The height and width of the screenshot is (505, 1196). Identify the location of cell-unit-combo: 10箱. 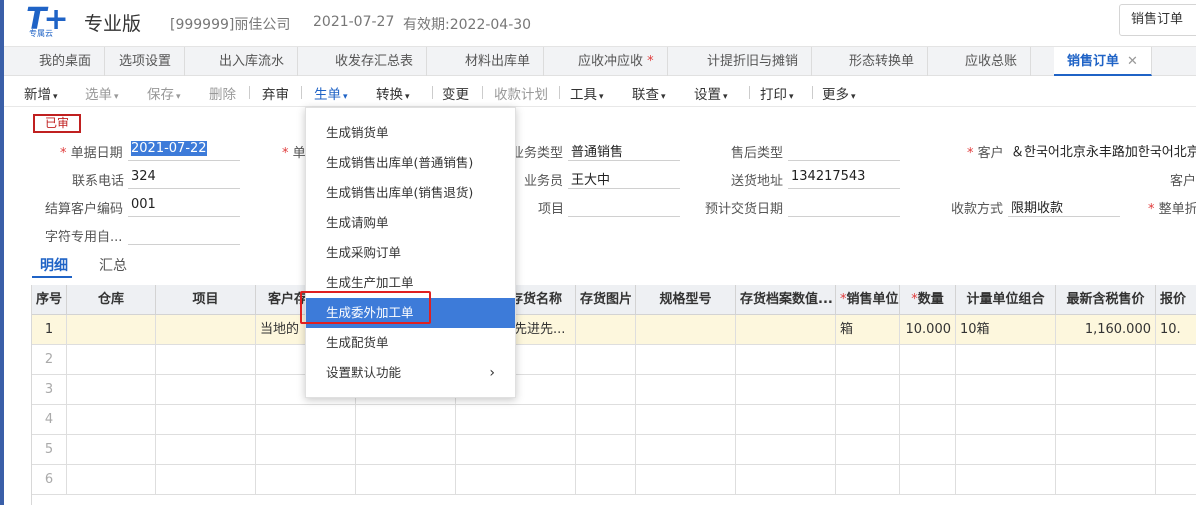
(1006, 330).